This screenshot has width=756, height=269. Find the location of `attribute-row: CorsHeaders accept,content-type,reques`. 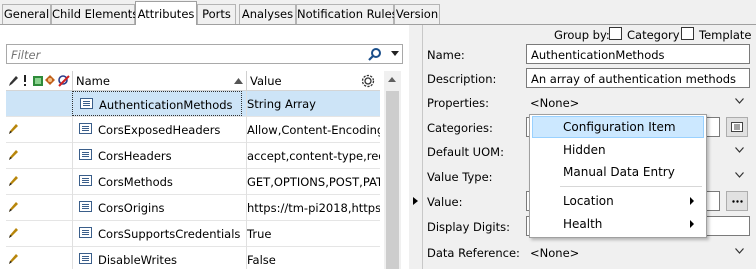

attribute-row: CorsHeaders accept,content-type,reques is located at coordinates (193, 156).